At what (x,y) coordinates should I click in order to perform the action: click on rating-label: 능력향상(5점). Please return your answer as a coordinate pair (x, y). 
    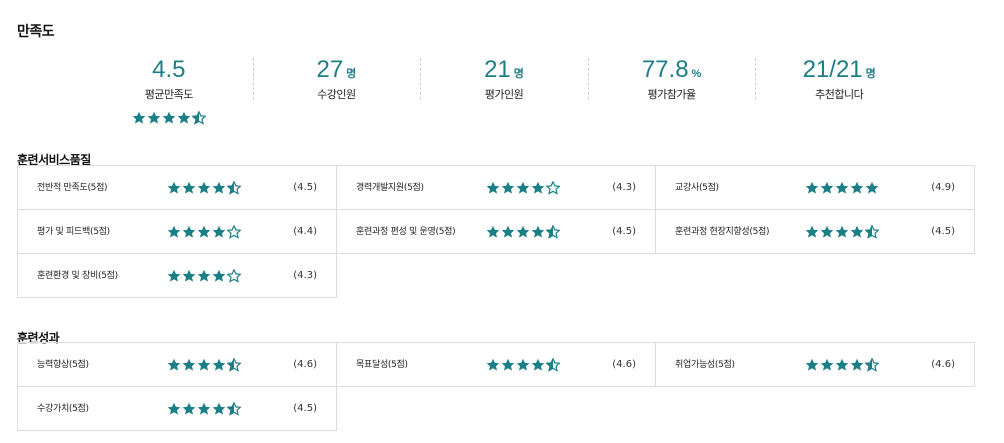
    Looking at the image, I should click on (63, 364).